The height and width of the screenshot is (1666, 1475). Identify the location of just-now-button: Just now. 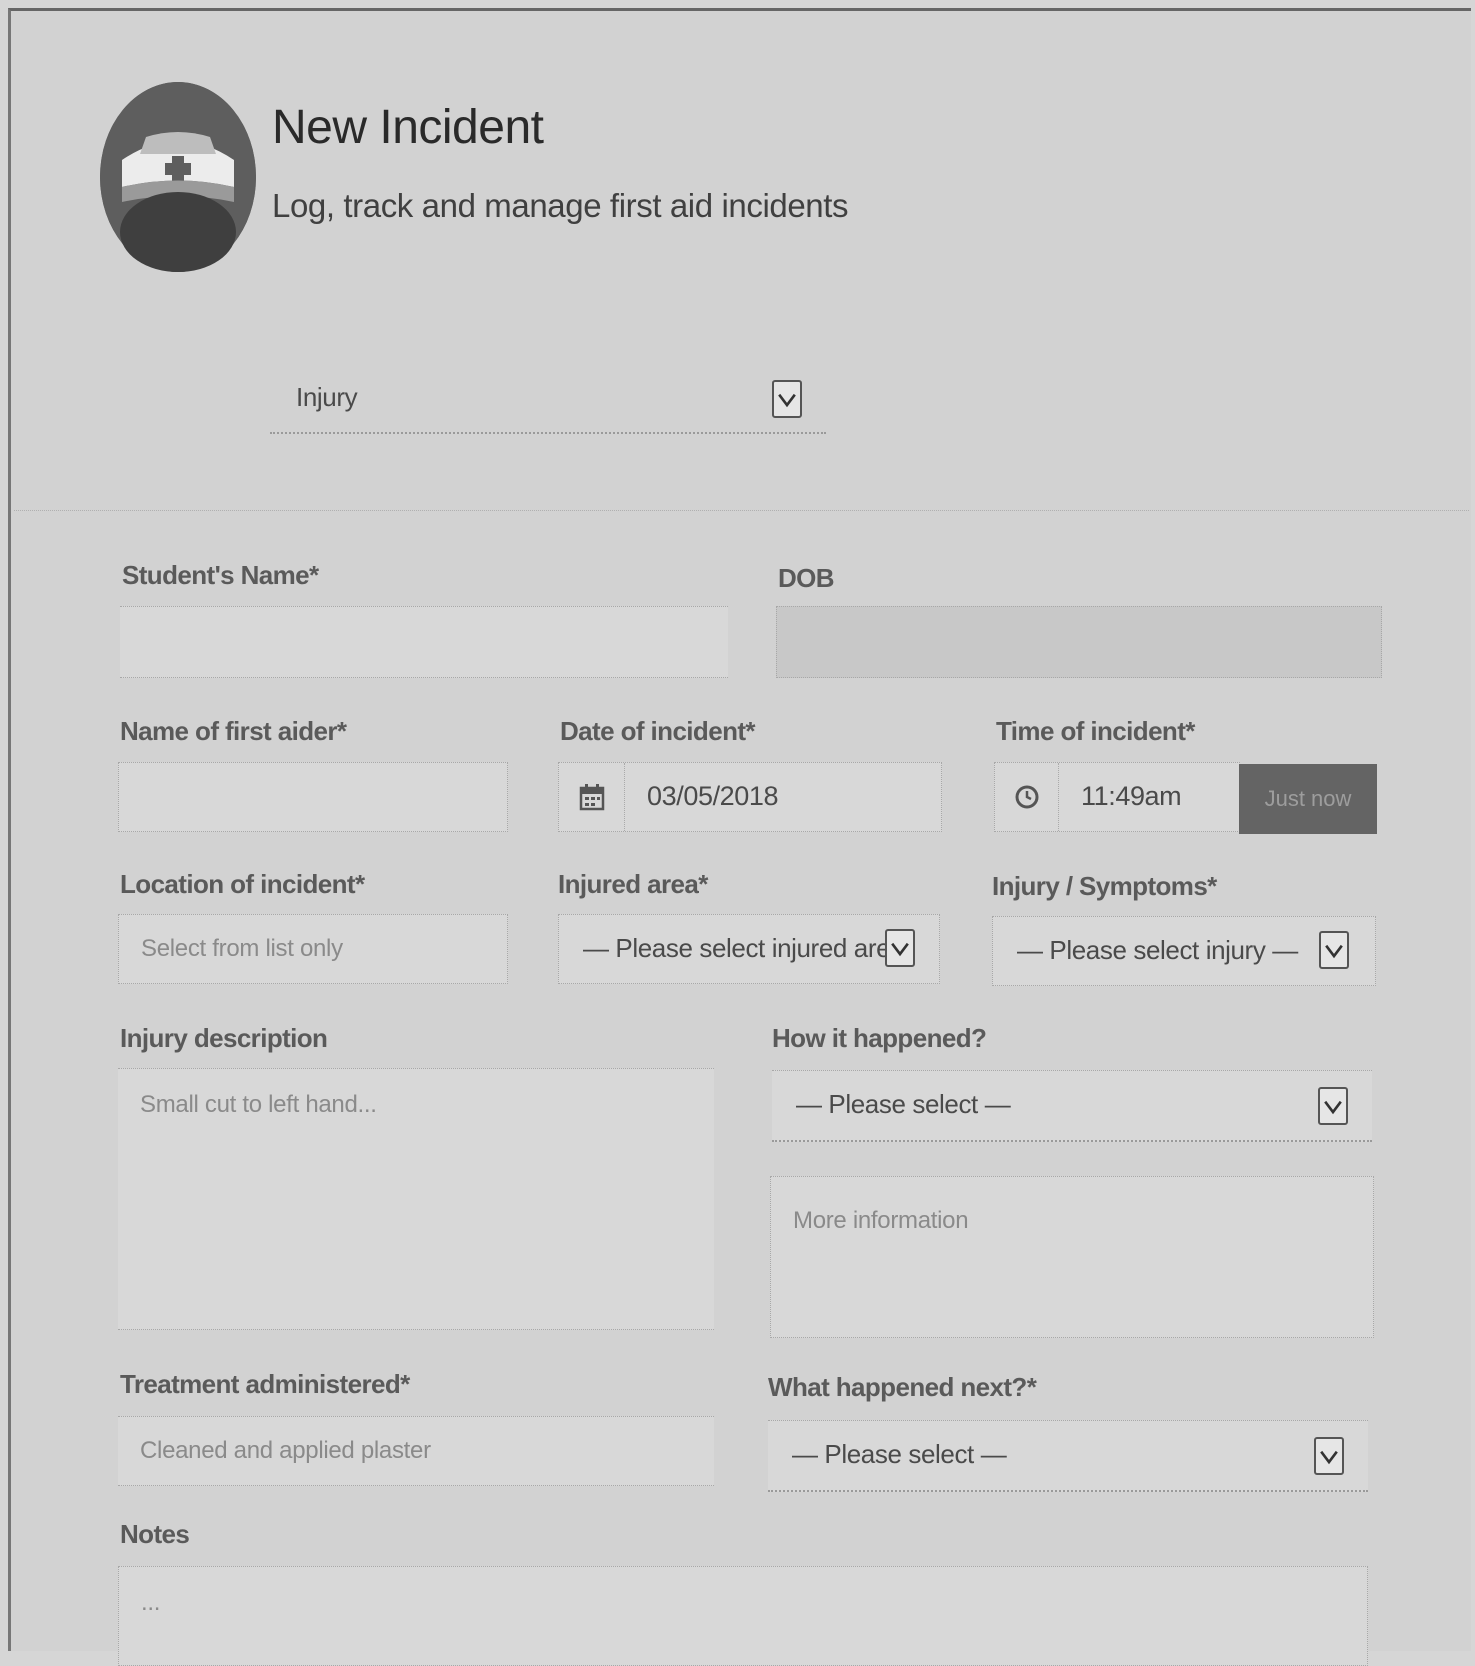
(1308, 799).